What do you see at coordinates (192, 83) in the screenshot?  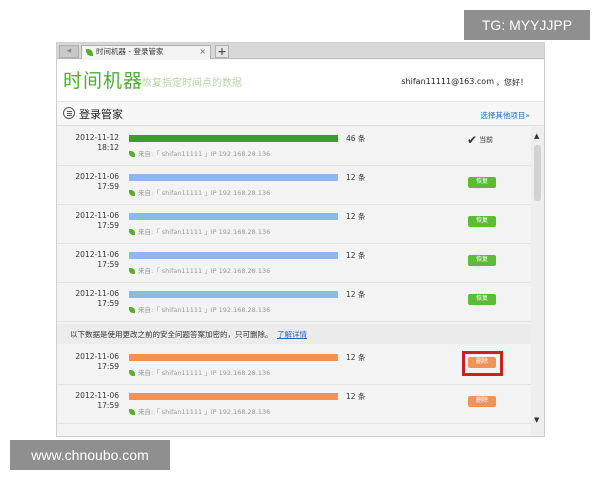 I see `page-subtitle: 恢复指定时间点的数据` at bounding box center [192, 83].